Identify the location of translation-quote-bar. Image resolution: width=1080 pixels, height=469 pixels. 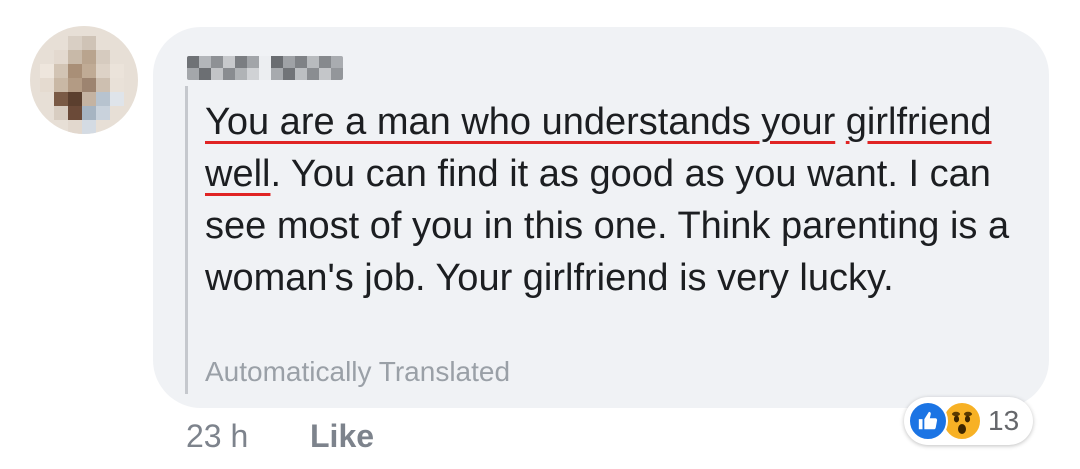
(186, 240).